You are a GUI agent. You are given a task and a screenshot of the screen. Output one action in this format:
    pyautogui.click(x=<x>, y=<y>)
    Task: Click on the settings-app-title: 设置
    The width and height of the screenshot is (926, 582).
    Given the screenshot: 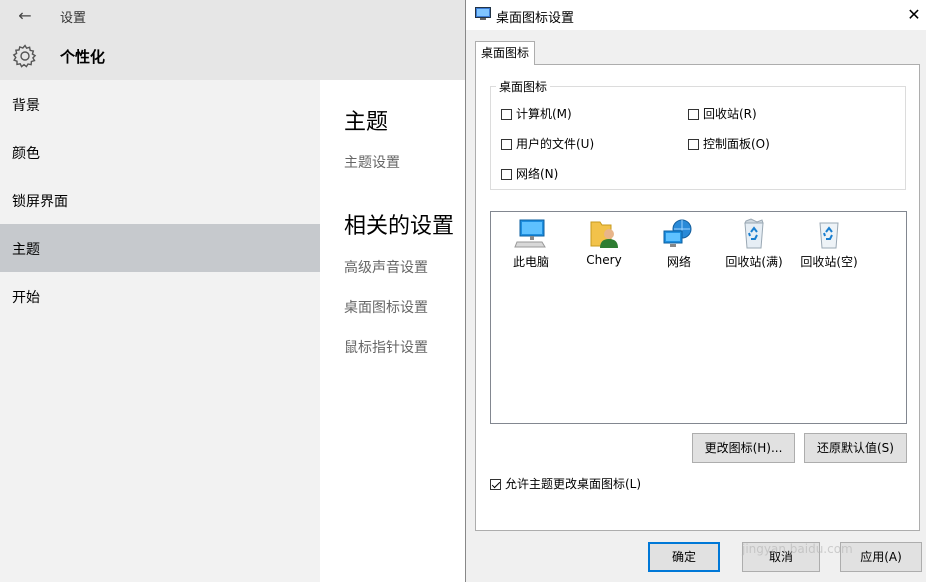 What is the action you would take?
    pyautogui.click(x=73, y=18)
    